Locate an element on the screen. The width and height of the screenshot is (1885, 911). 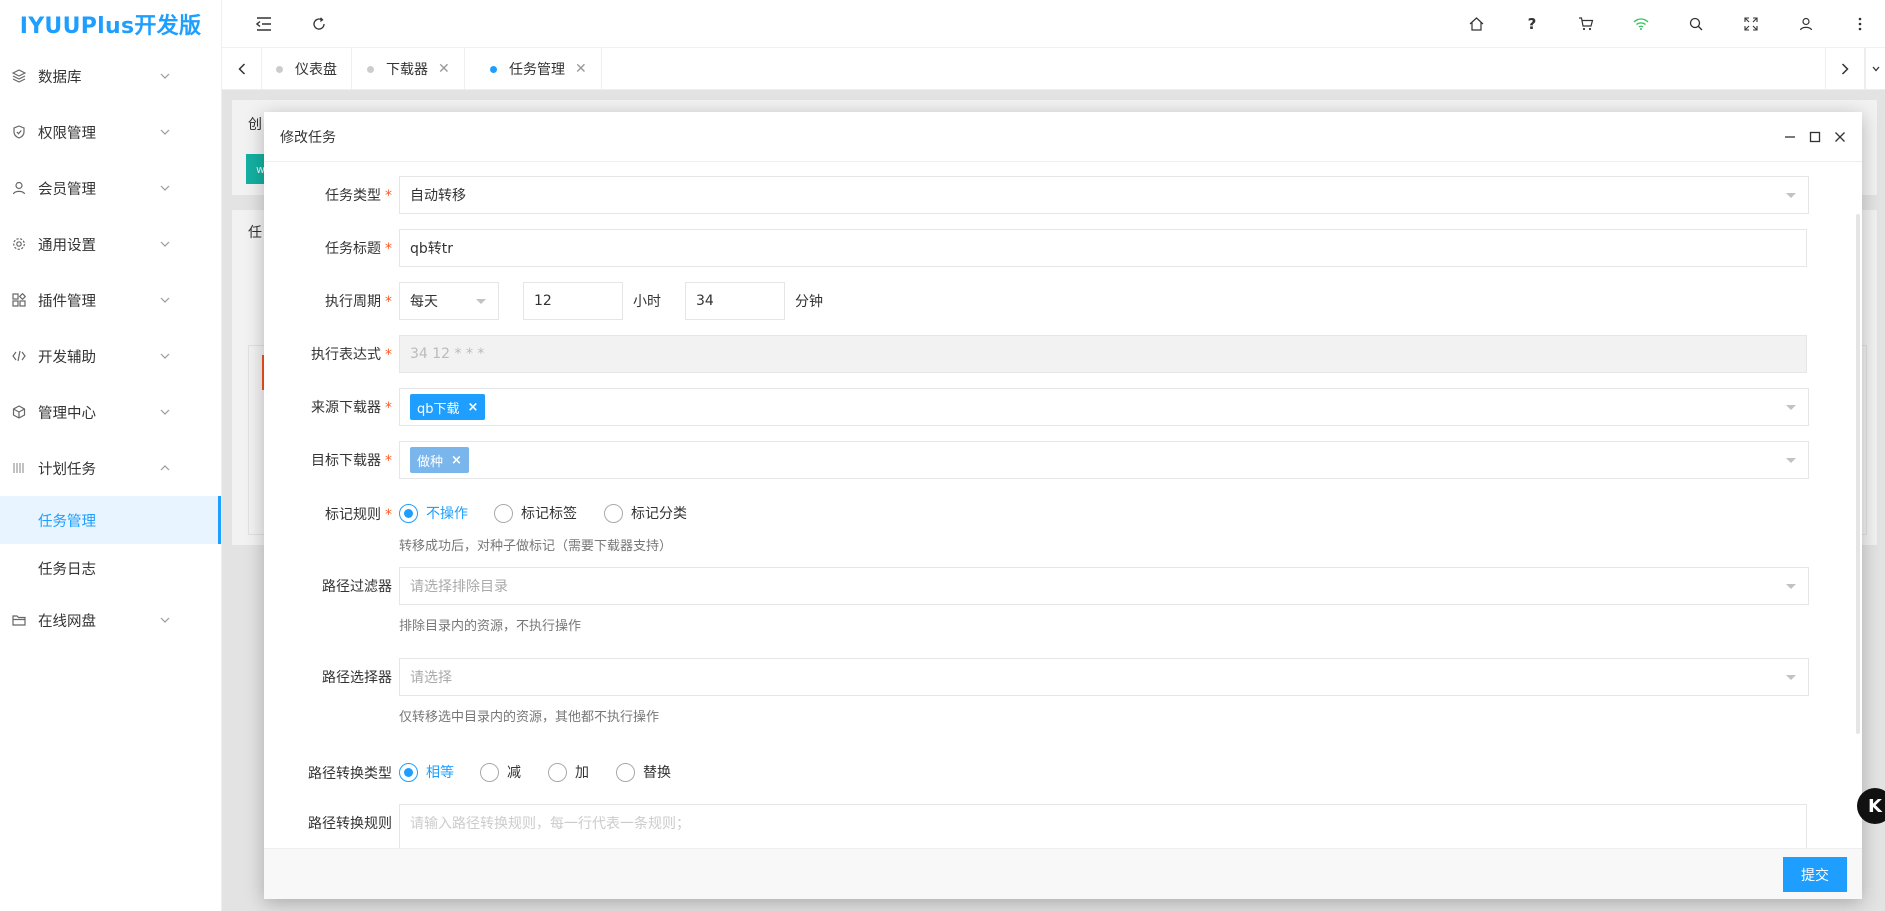
task-title-row: 任务标题 * qb转tr is located at coordinates (1063, 248).